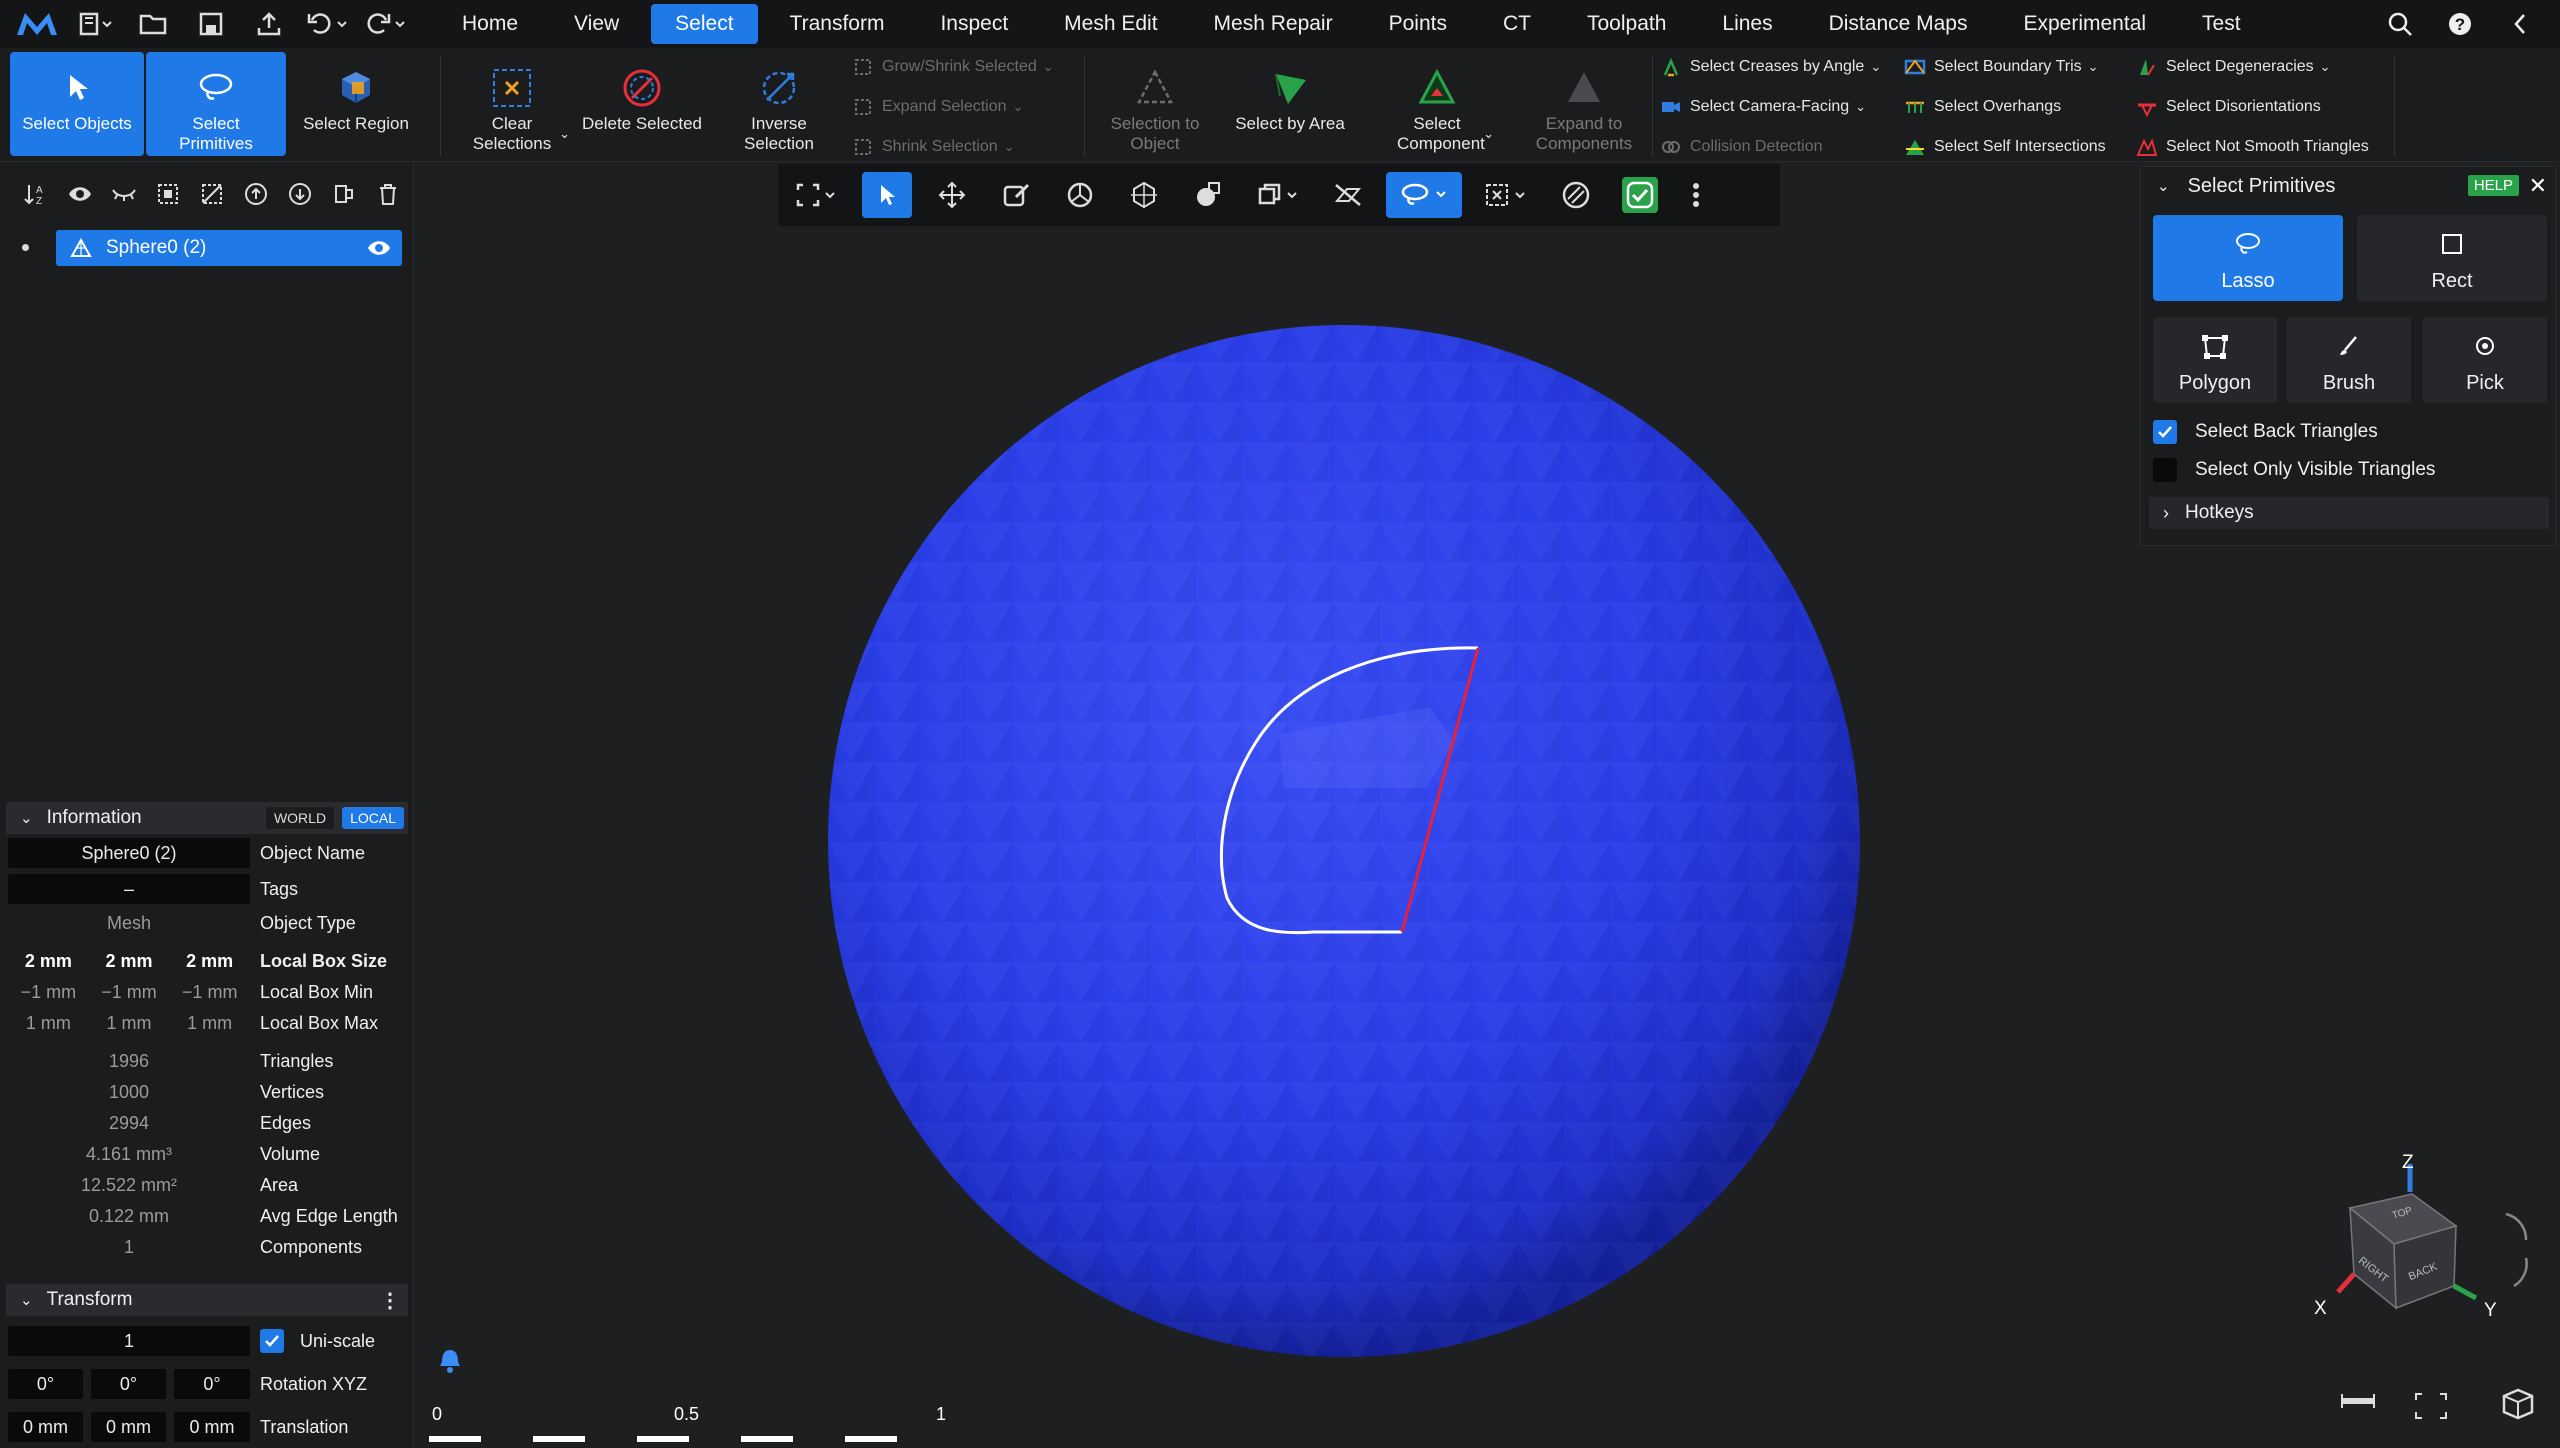 The width and height of the screenshot is (2560, 1448). What do you see at coordinates (2485, 360) in the screenshot?
I see `pick-mode-button: Pick` at bounding box center [2485, 360].